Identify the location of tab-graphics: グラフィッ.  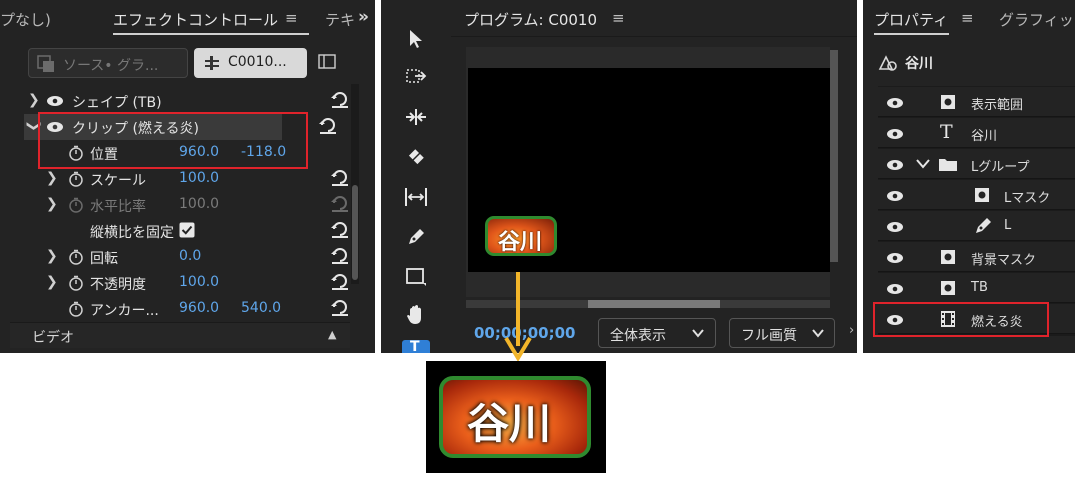
(1036, 19).